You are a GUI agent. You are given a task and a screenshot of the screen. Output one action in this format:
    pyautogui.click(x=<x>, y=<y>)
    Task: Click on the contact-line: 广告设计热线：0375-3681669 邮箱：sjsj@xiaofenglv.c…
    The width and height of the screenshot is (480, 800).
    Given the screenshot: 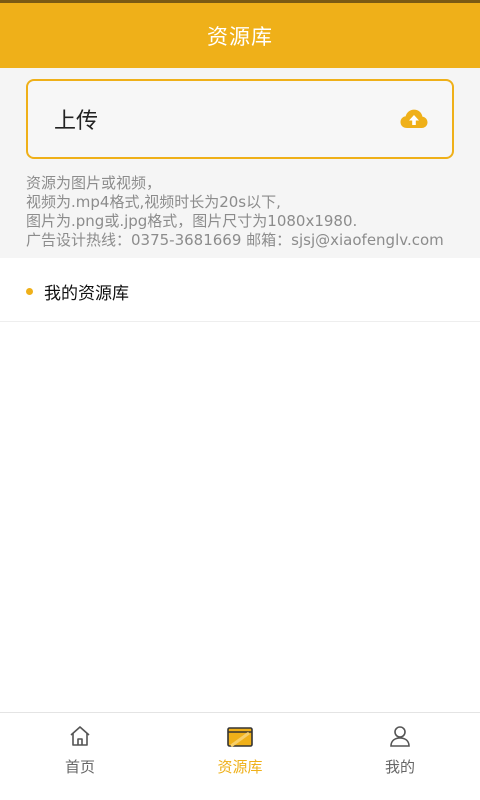 What is the action you would take?
    pyautogui.click(x=235, y=240)
    